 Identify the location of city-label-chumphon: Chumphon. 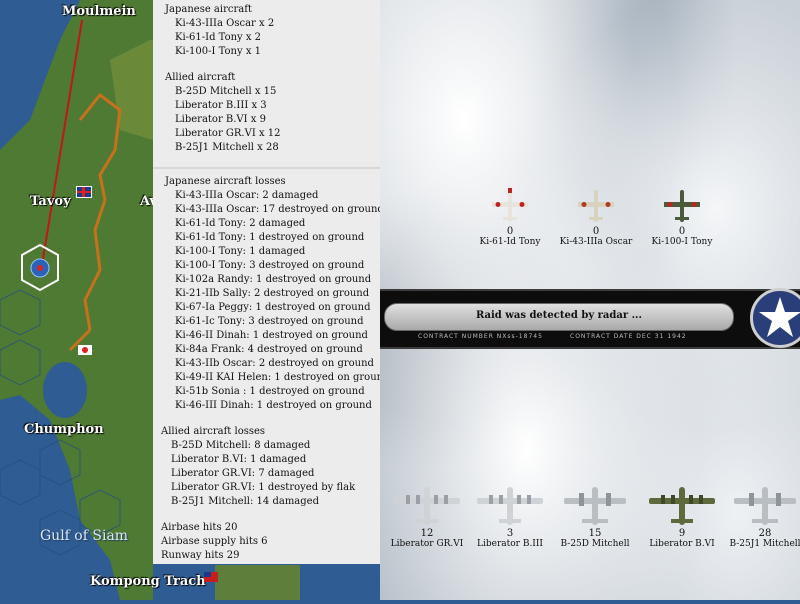
(64, 429).